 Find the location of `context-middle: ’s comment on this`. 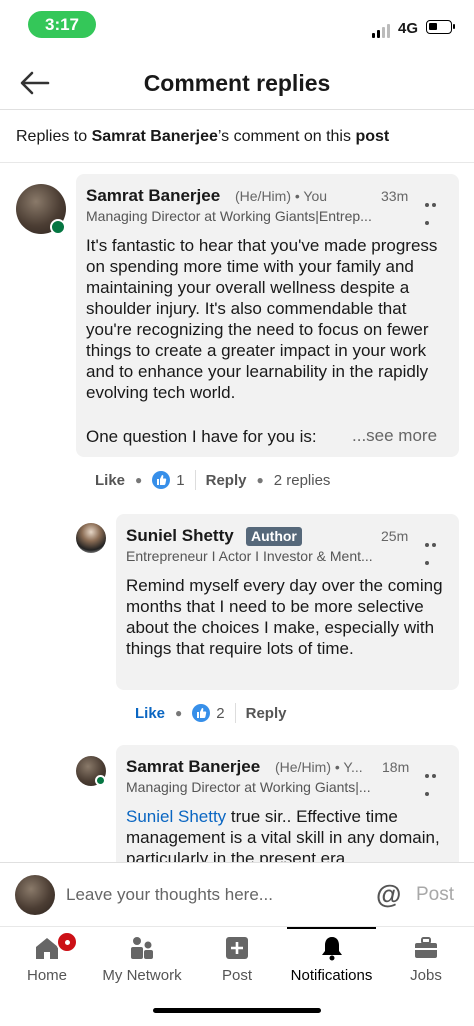

context-middle: ’s comment on this is located at coordinates (286, 136).